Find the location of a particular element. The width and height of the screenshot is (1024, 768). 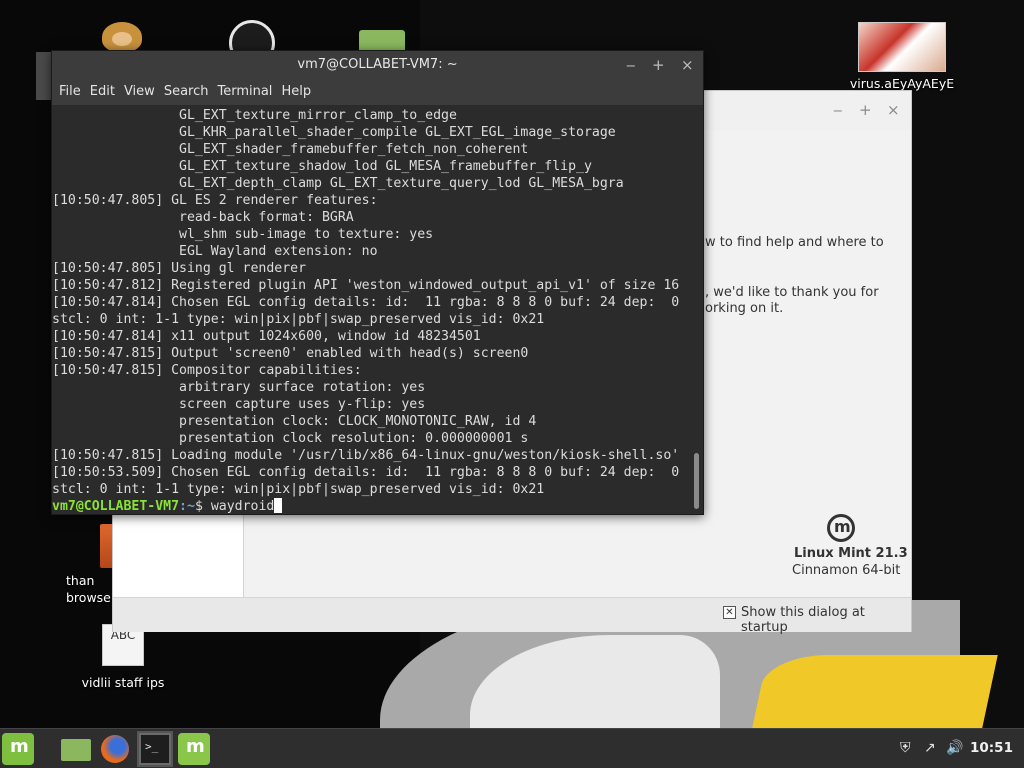

clock: 10:51 is located at coordinates (991, 748).